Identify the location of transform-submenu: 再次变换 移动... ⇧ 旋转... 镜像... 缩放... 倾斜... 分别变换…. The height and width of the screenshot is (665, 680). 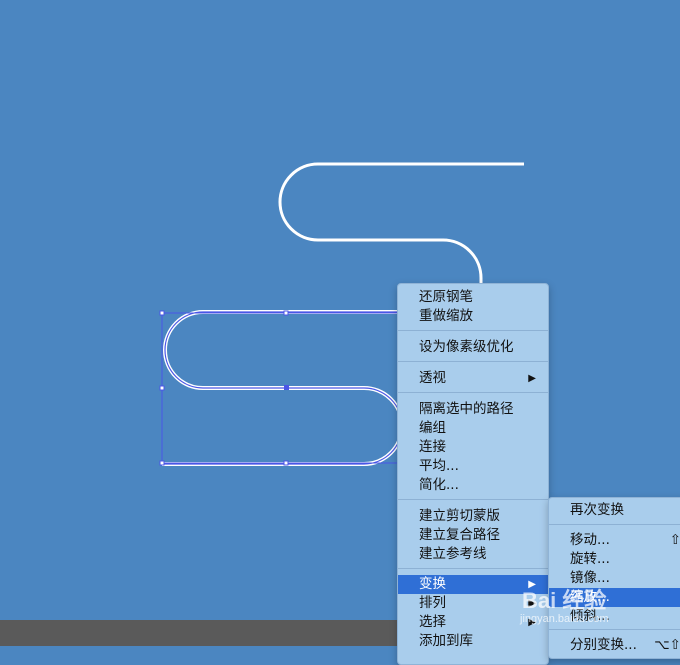
(614, 578).